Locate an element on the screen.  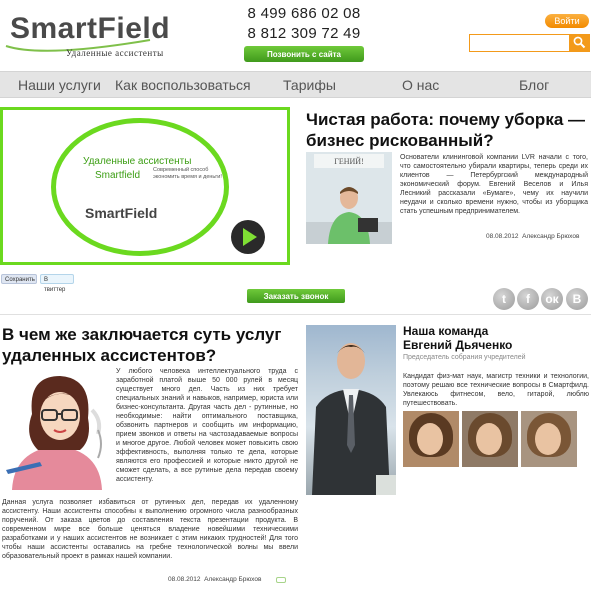
logo-subtitle: Удаленные ассистенты is located at coordinates (115, 53).